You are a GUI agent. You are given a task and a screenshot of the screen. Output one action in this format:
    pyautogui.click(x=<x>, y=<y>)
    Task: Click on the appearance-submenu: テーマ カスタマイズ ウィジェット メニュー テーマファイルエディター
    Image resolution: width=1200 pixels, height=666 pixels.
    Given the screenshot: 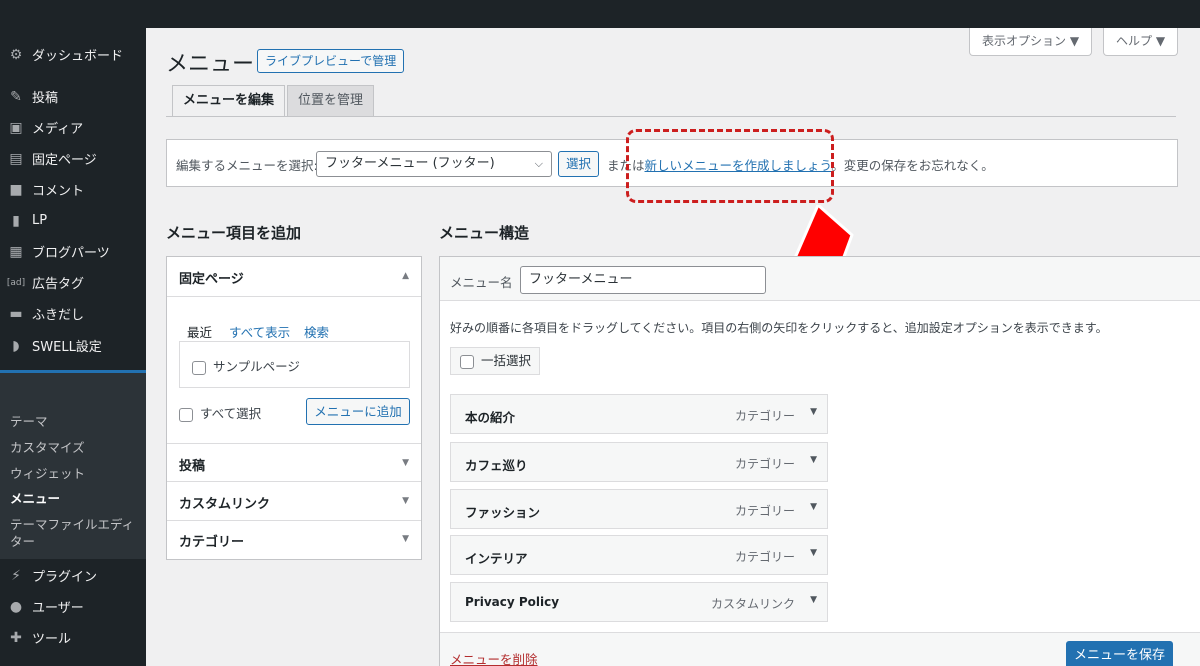 What is the action you would take?
    pyautogui.click(x=73, y=466)
    